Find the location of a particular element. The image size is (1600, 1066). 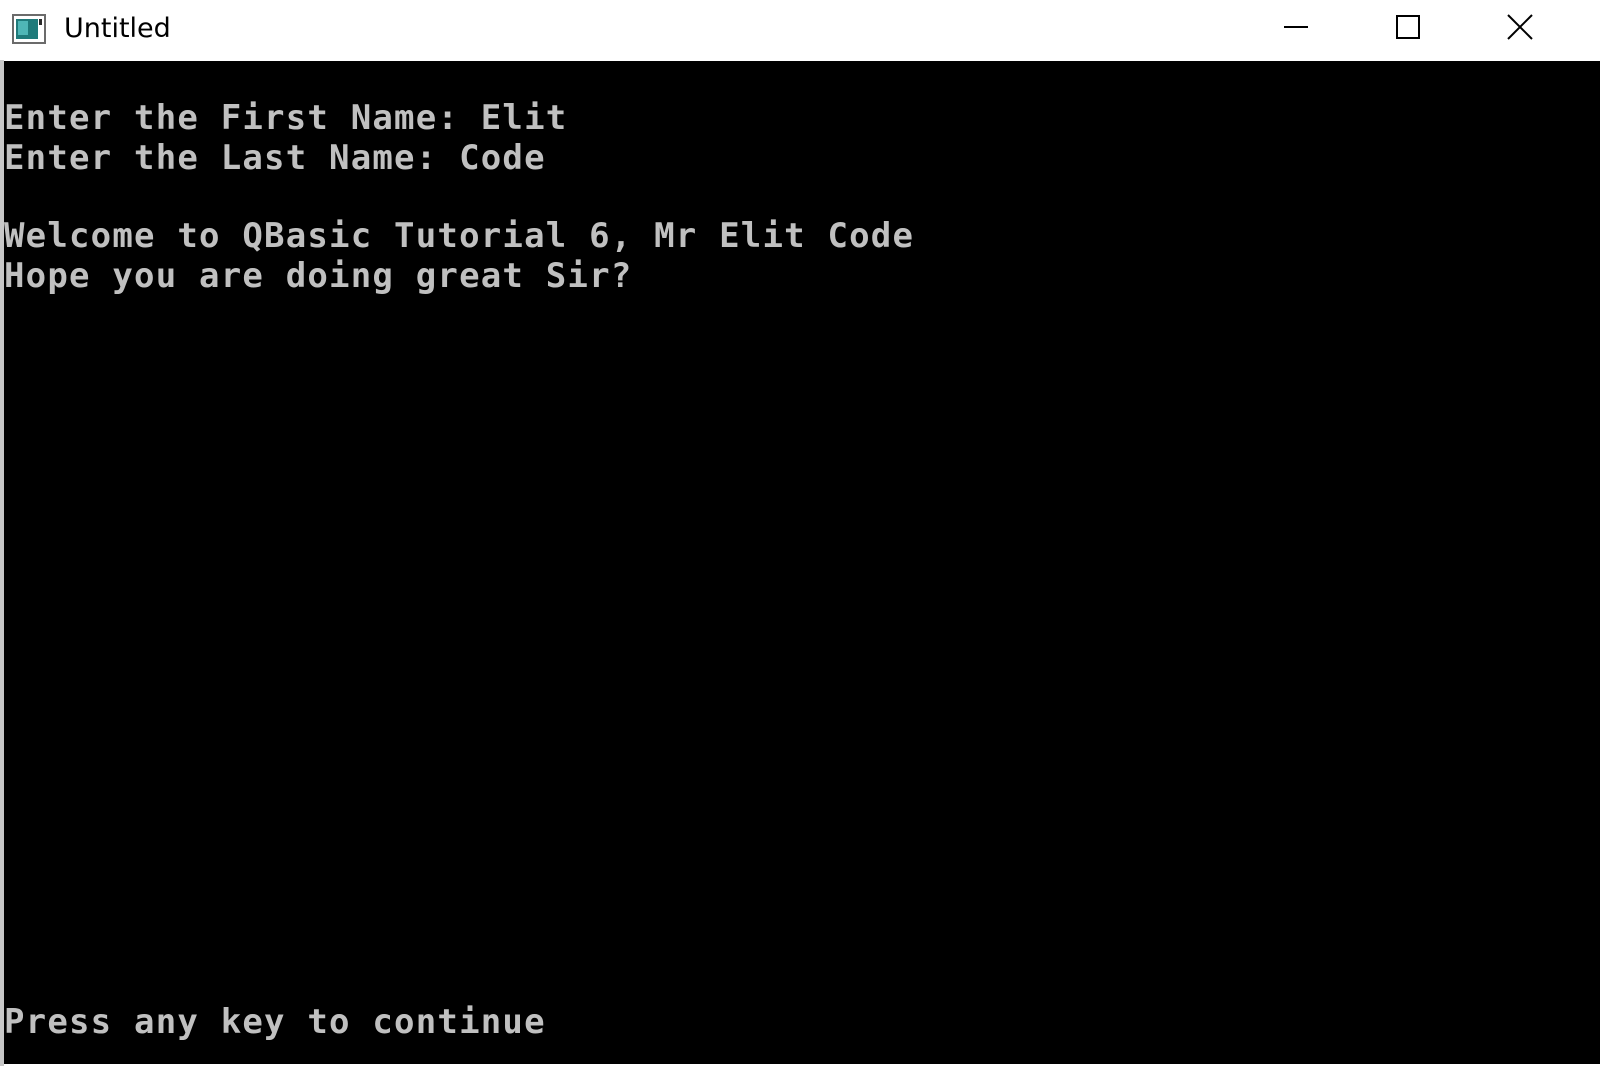

maximize-icon is located at coordinates (1408, 29).